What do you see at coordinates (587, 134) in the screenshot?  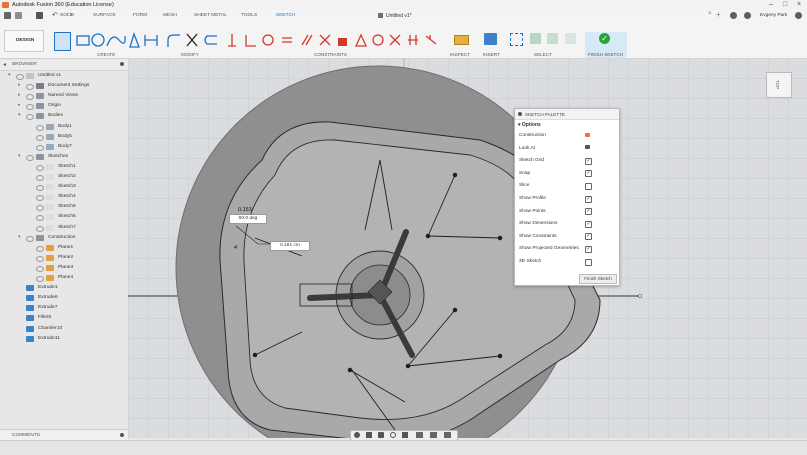 I see `construction-icon` at bounding box center [587, 134].